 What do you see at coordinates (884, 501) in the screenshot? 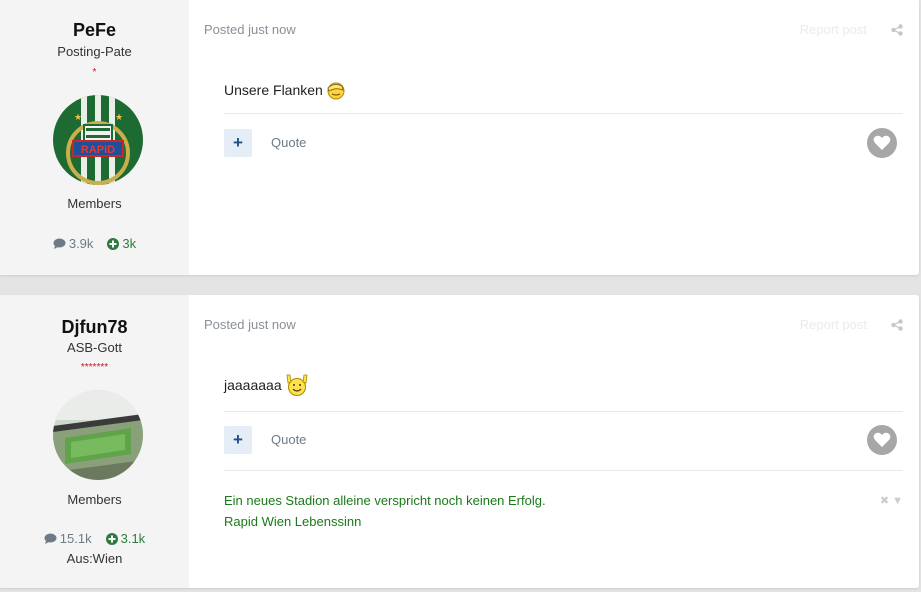
I see `close-icon: ✖` at bounding box center [884, 501].